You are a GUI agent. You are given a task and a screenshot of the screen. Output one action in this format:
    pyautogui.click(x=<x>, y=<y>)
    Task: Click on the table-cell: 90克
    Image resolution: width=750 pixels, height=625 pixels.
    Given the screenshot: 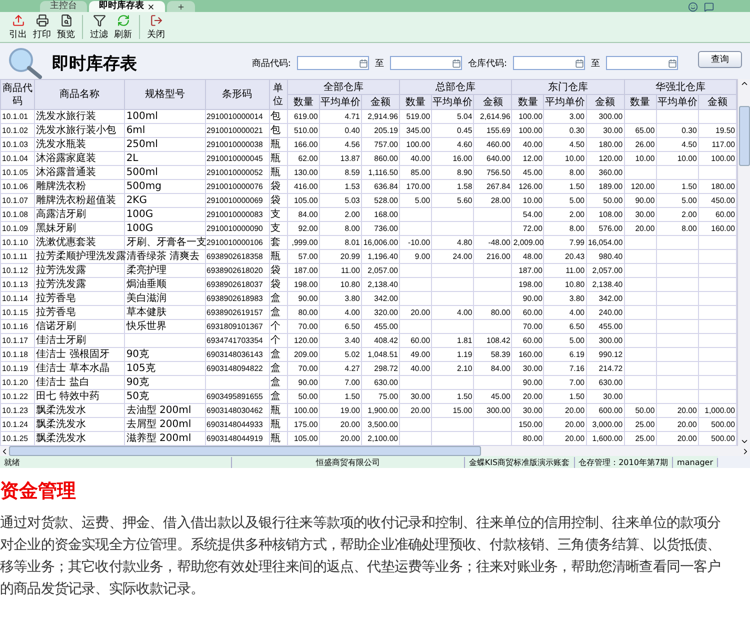 What is the action you would take?
    pyautogui.click(x=165, y=355)
    